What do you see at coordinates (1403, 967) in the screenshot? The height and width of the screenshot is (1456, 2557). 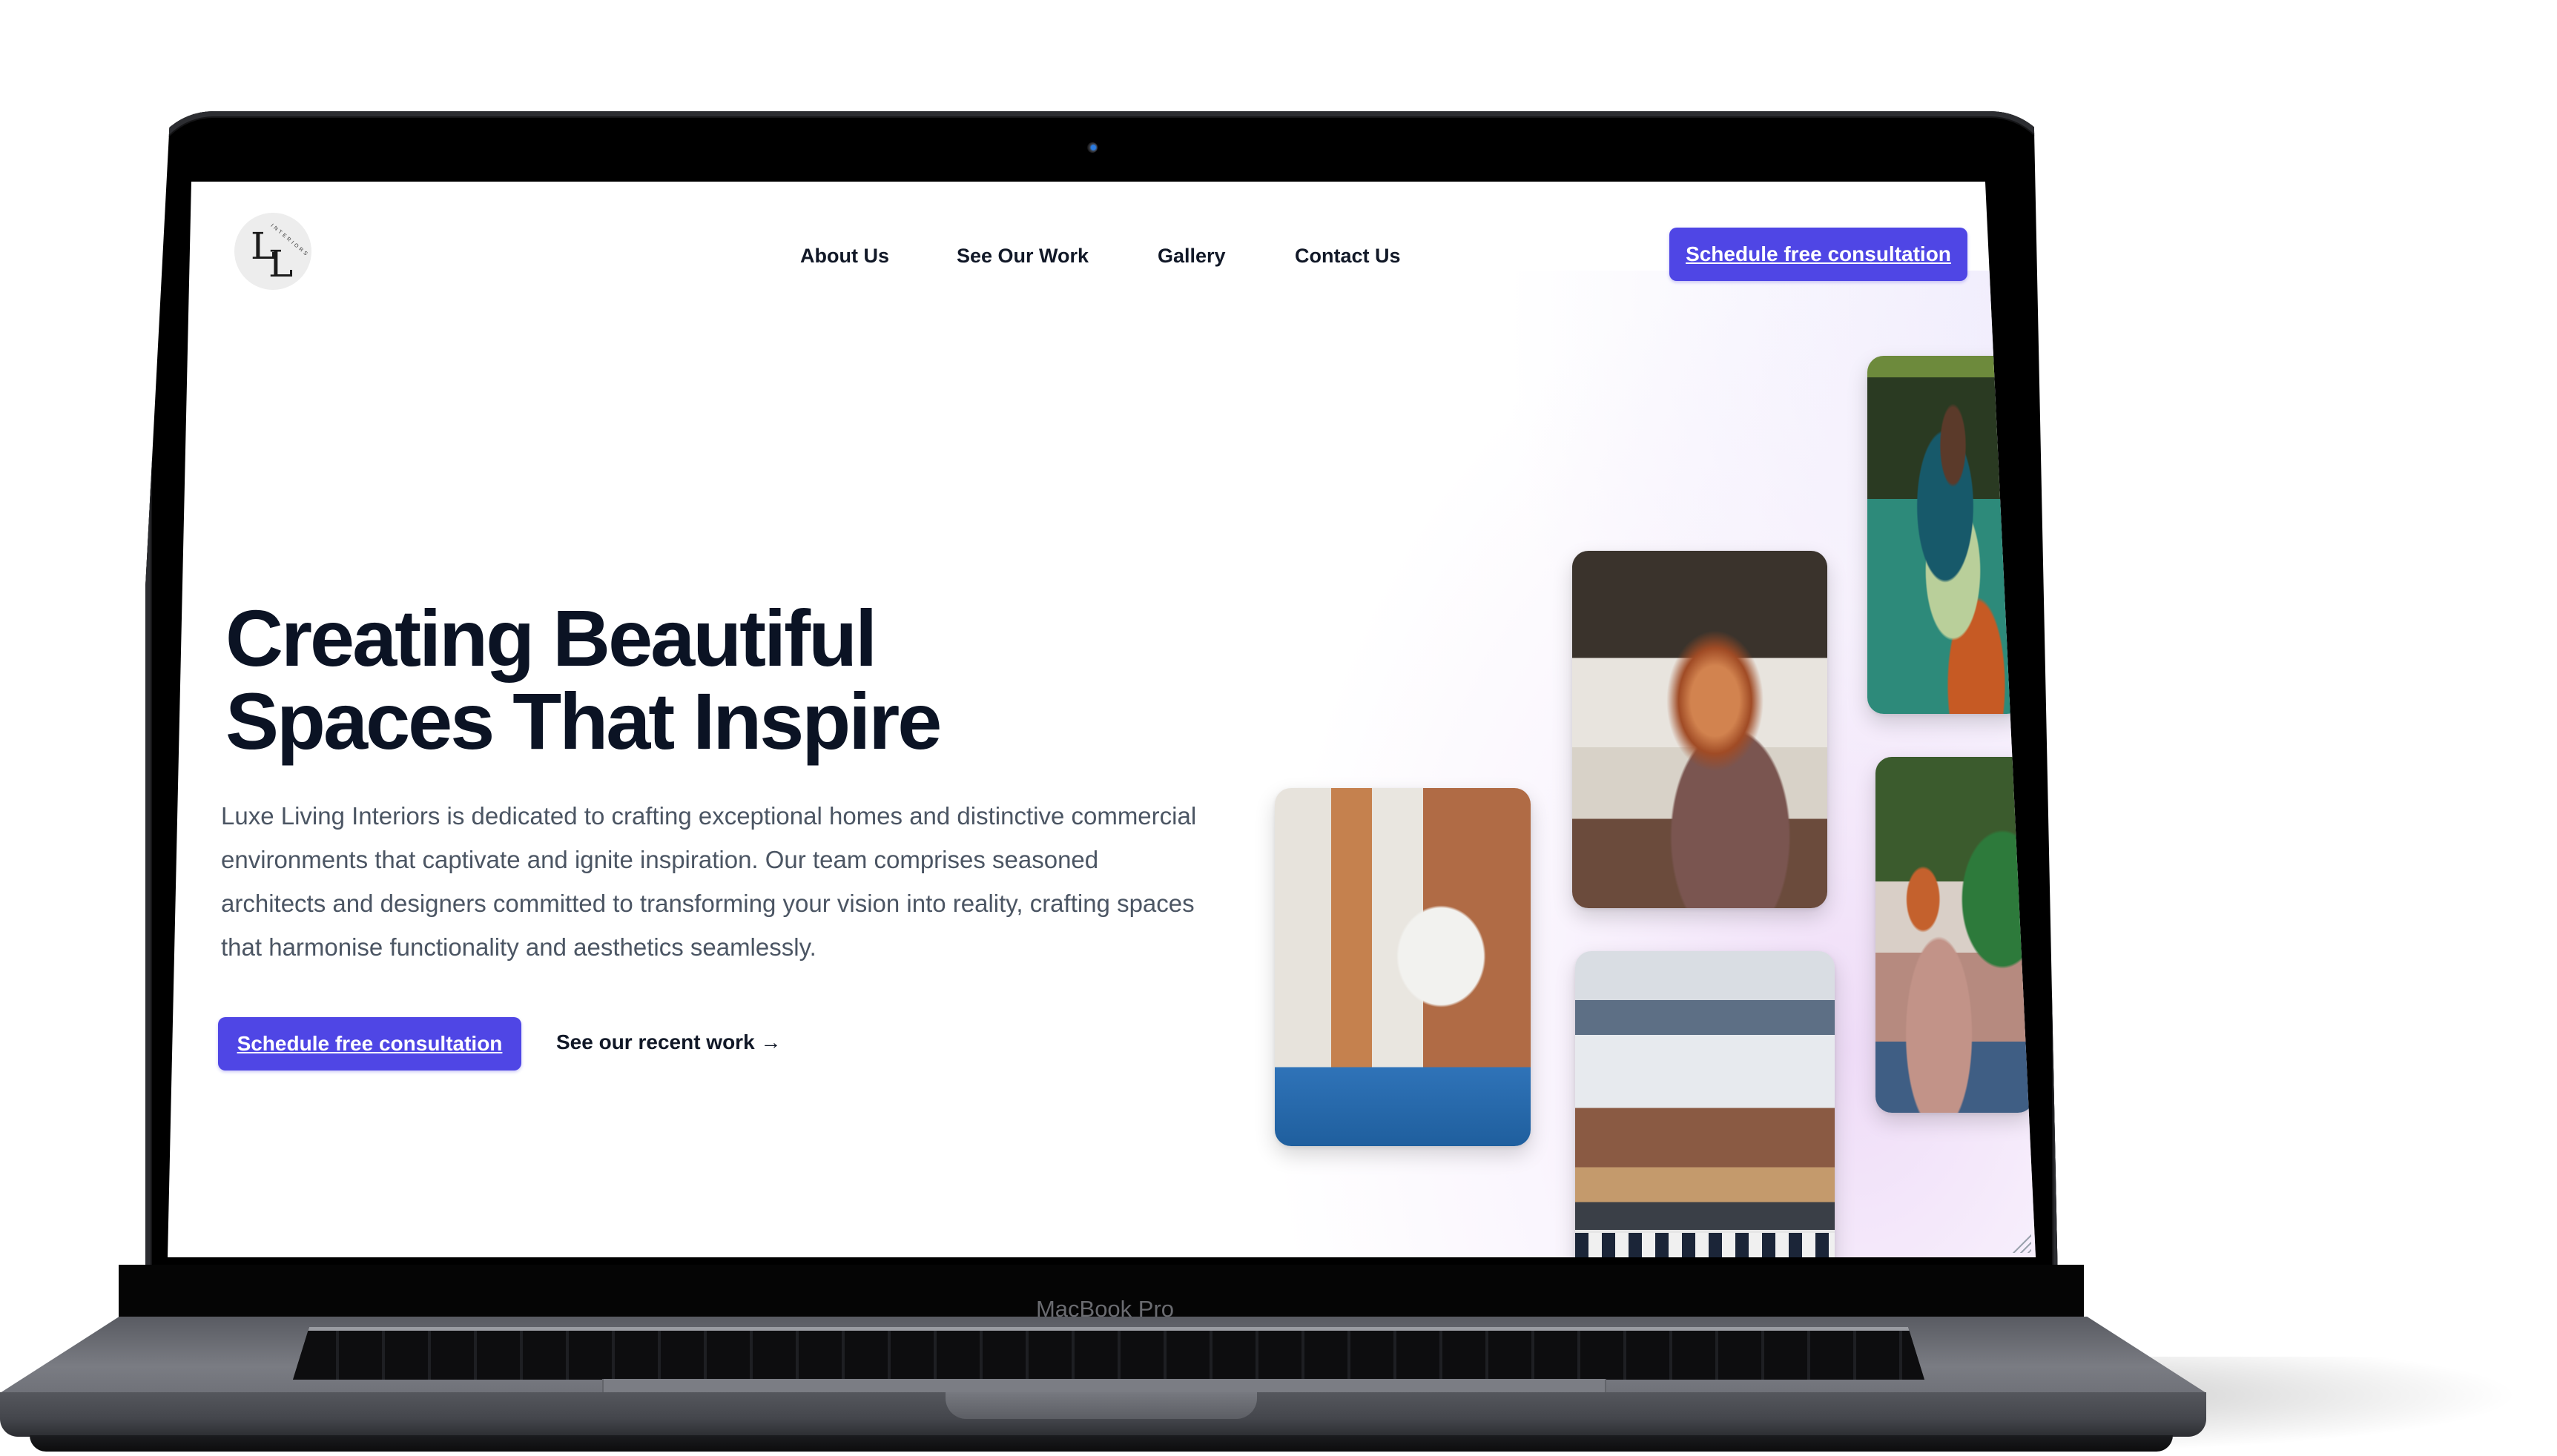 I see `team-whiteboard-meeting-photo` at bounding box center [1403, 967].